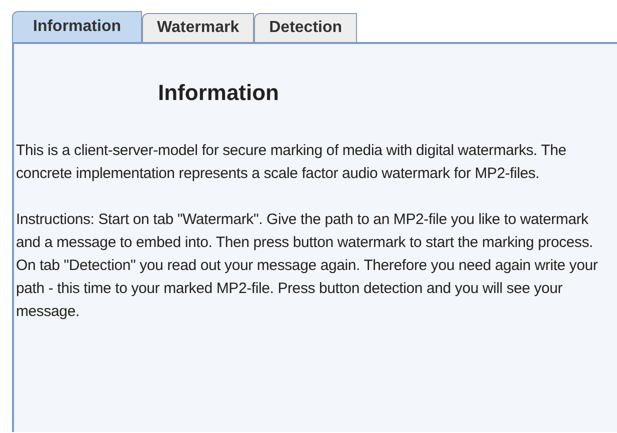 This screenshot has width=617, height=433. What do you see at coordinates (198, 27) in the screenshot?
I see `tab: Watermark` at bounding box center [198, 27].